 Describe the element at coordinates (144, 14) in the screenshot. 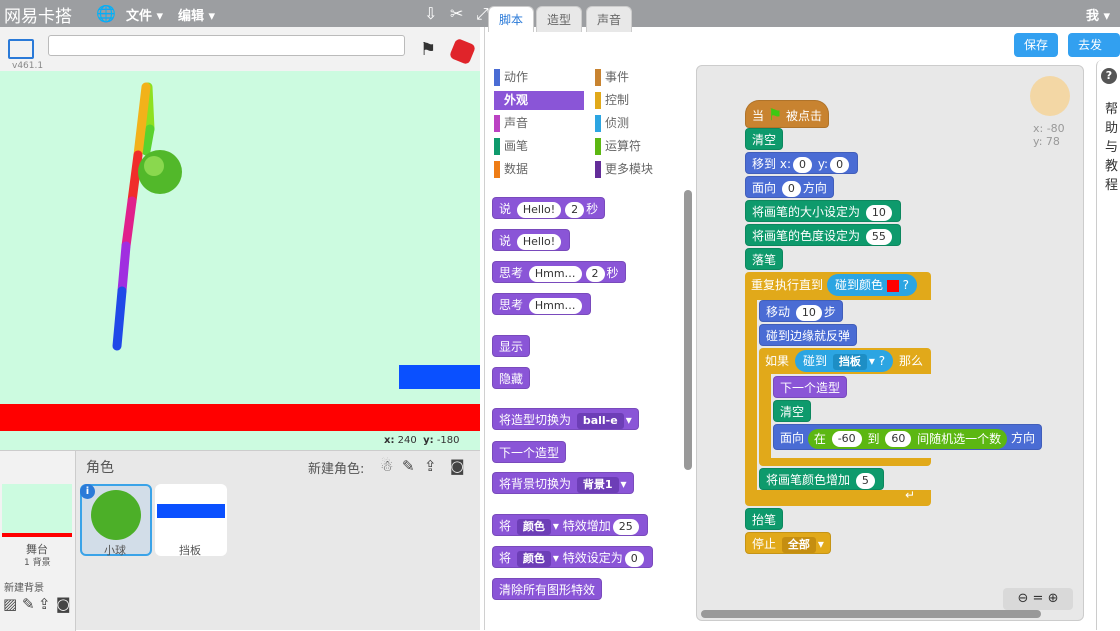

I see `menu-file: 文件 ▾` at that location.